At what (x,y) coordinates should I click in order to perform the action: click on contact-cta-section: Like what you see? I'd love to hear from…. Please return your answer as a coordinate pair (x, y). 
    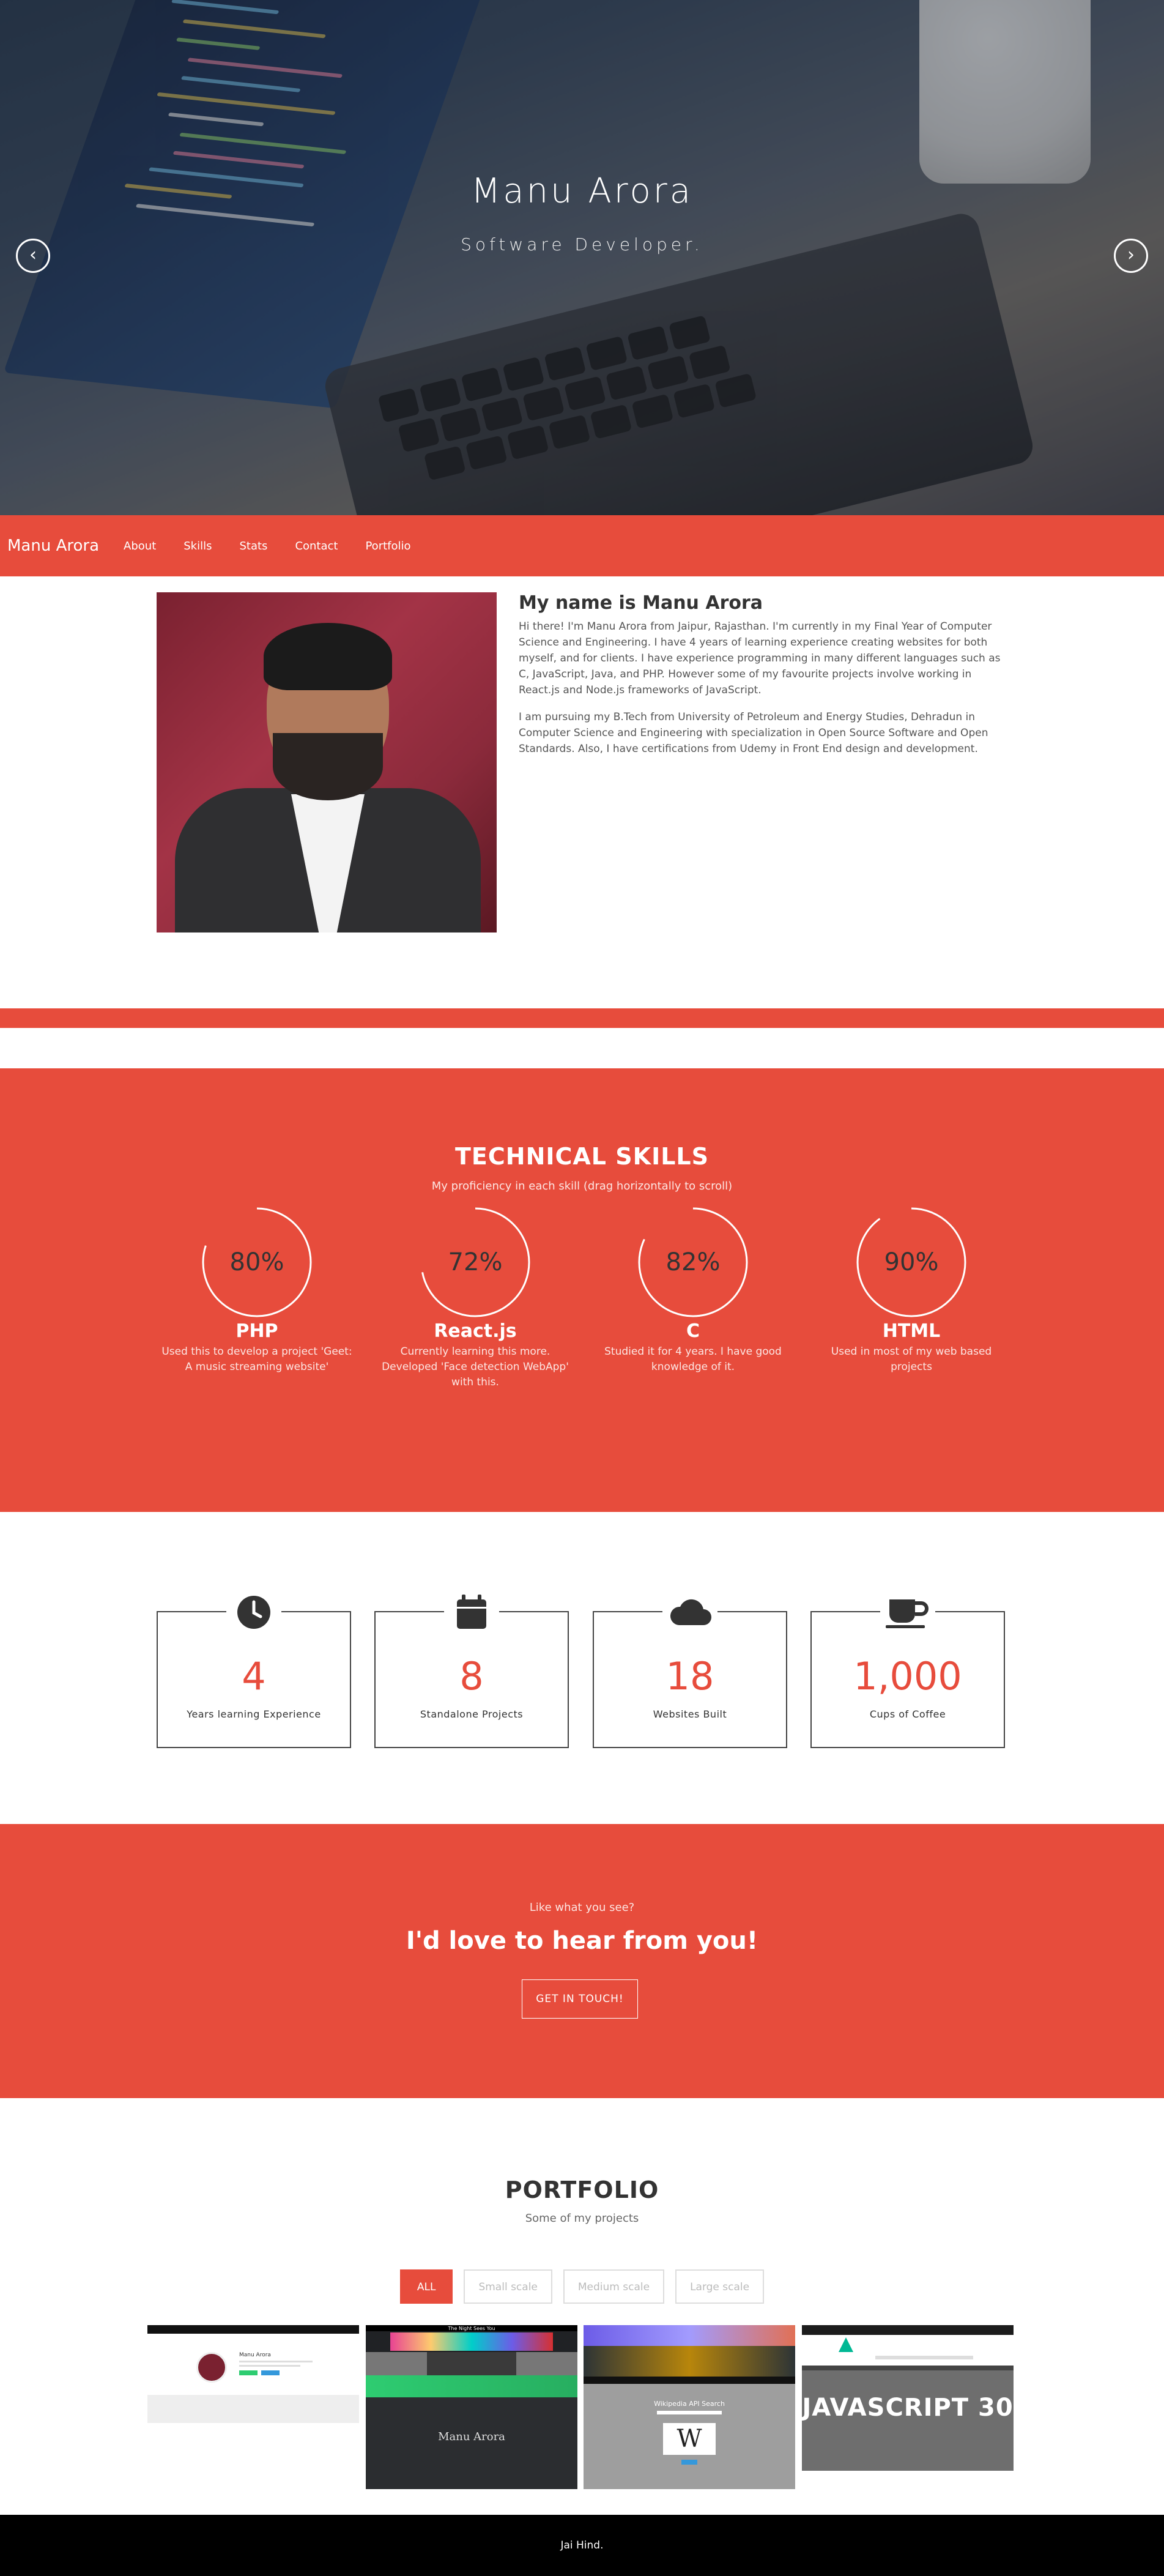
    Looking at the image, I should click on (582, 1961).